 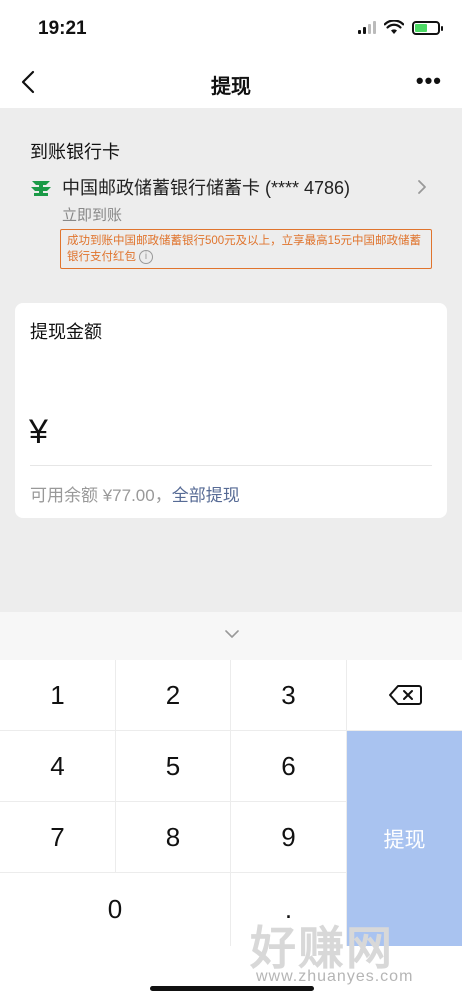 I want to click on postal-bank-logo-icon, so click(x=41, y=188).